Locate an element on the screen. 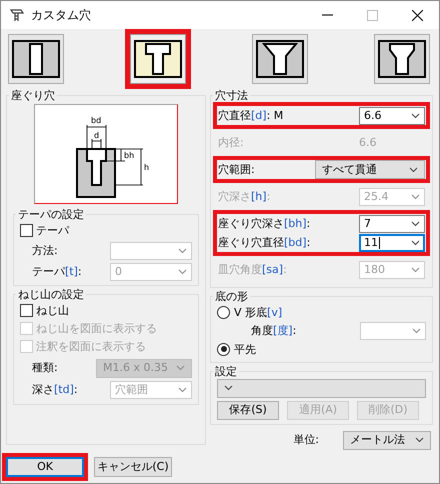  checkbox-label: 注釈を図面に表示する is located at coordinates (91, 347).